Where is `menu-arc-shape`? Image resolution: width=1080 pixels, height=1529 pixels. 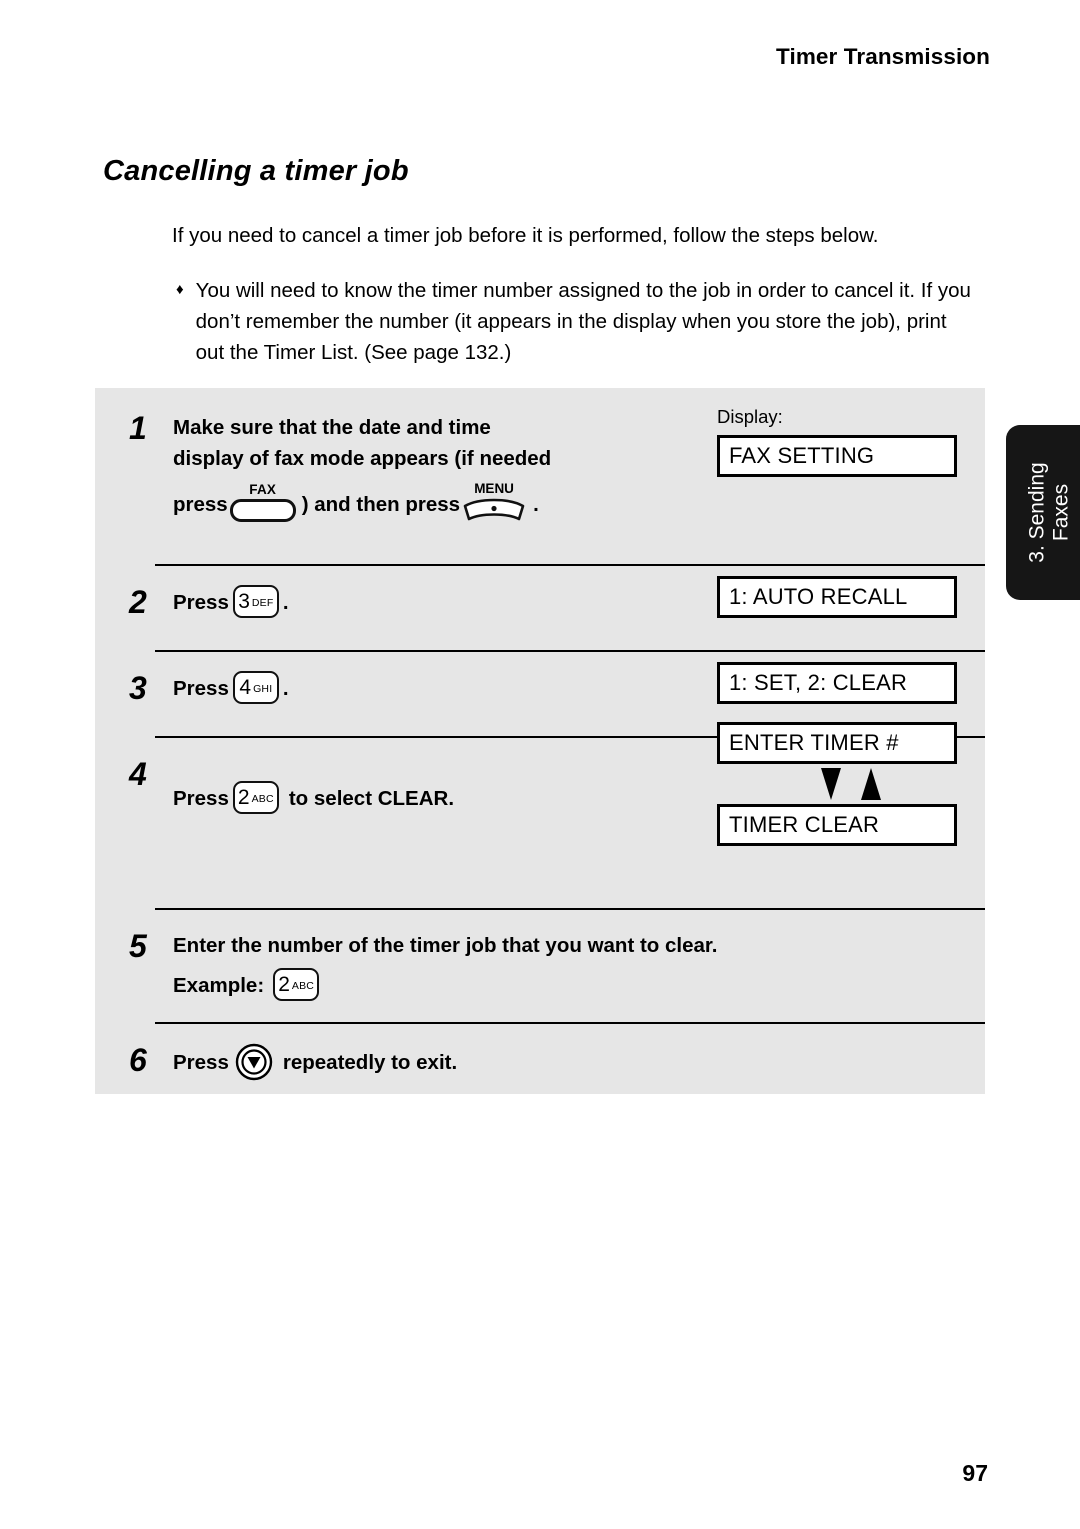 menu-arc-shape is located at coordinates (494, 509).